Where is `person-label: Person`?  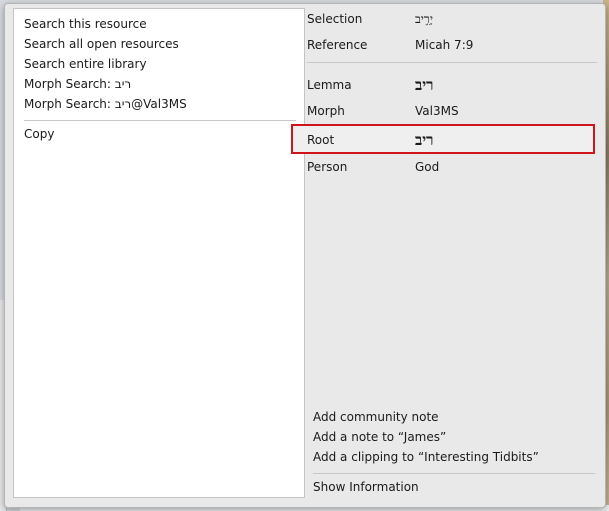 person-label: Person is located at coordinates (327, 167).